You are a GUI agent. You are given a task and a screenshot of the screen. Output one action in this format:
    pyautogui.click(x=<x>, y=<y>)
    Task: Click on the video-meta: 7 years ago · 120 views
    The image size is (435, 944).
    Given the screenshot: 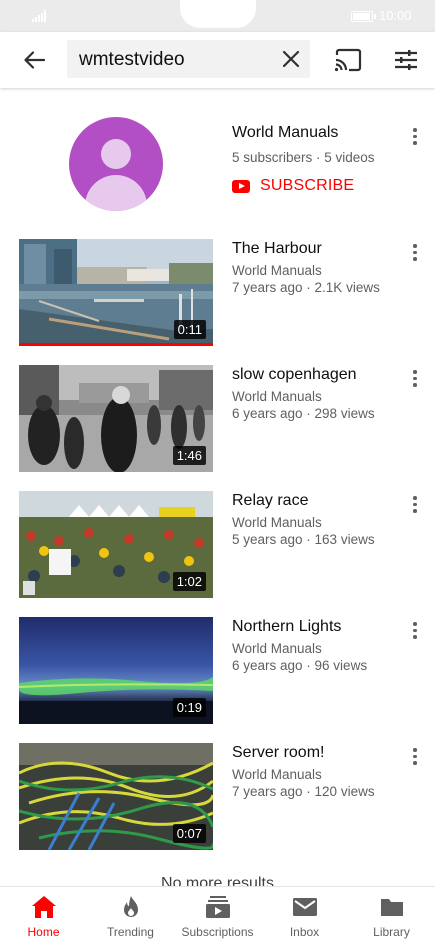 What is the action you would take?
    pyautogui.click(x=303, y=791)
    